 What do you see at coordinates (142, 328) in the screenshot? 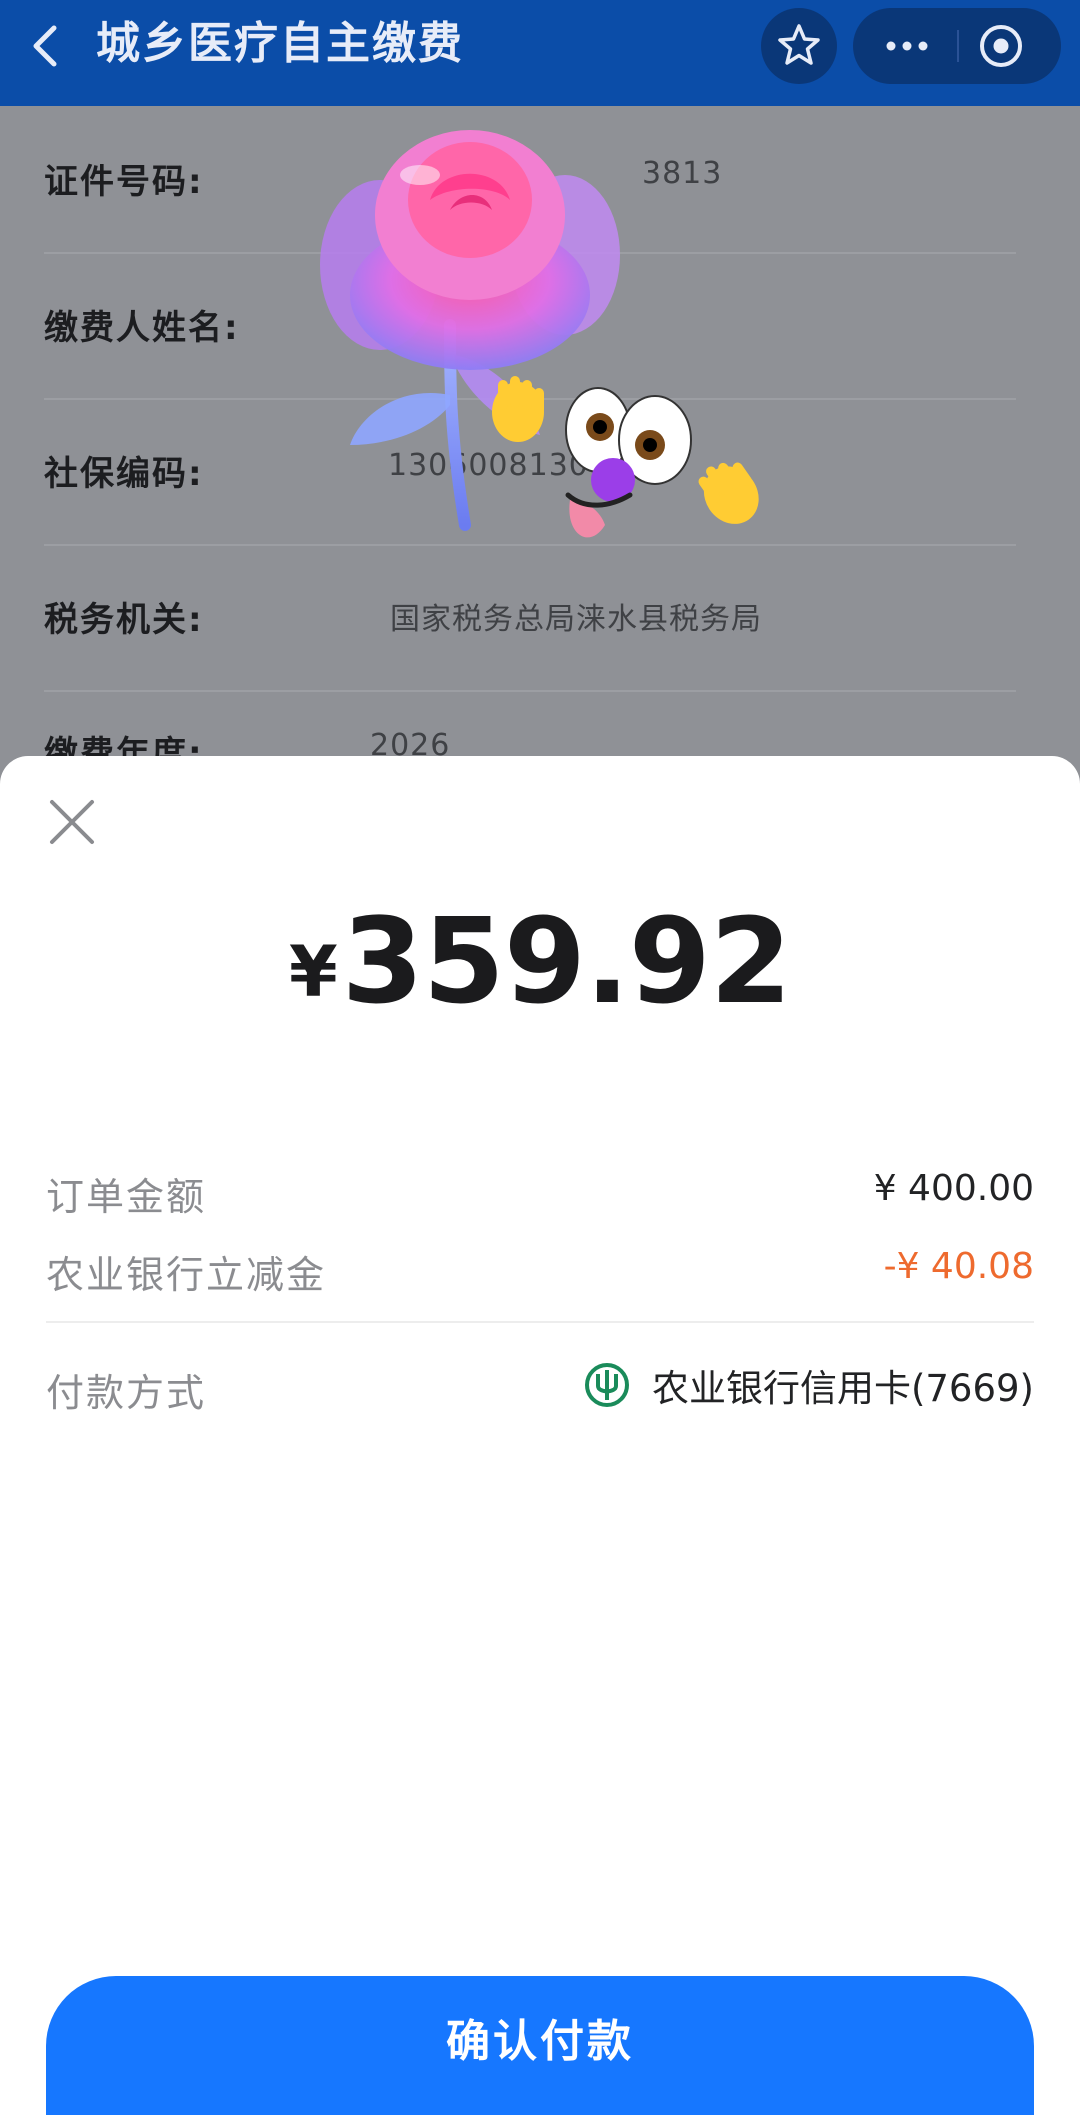
I see `form-label: 缴费人姓名:` at bounding box center [142, 328].